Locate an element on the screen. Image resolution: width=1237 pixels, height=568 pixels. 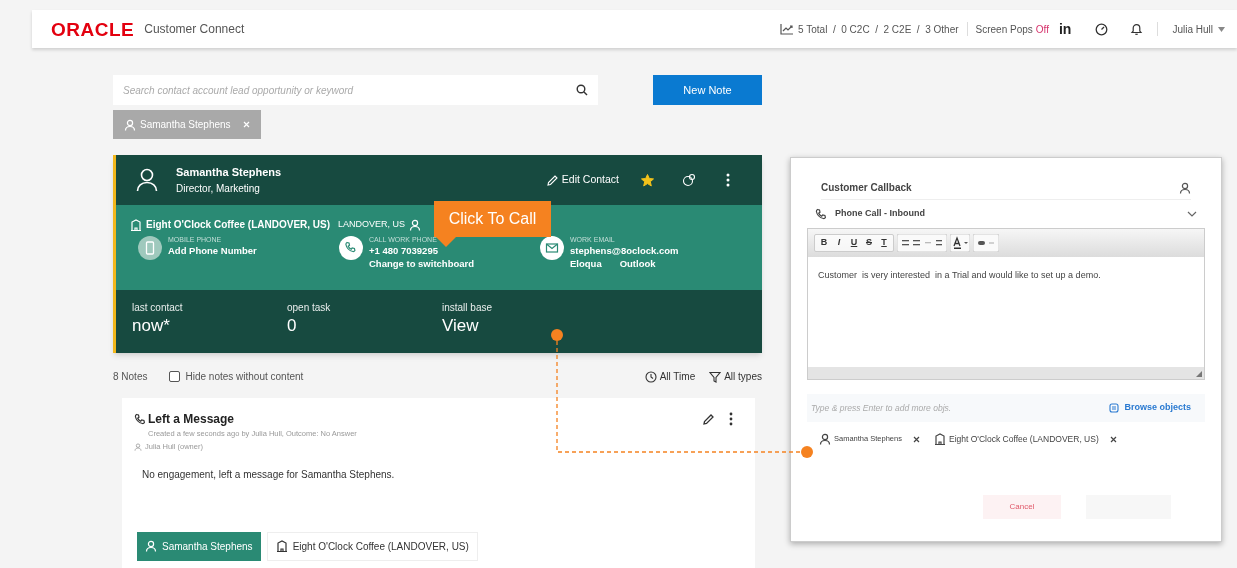
linkedin-logo: in is located at coordinates (1065, 29).